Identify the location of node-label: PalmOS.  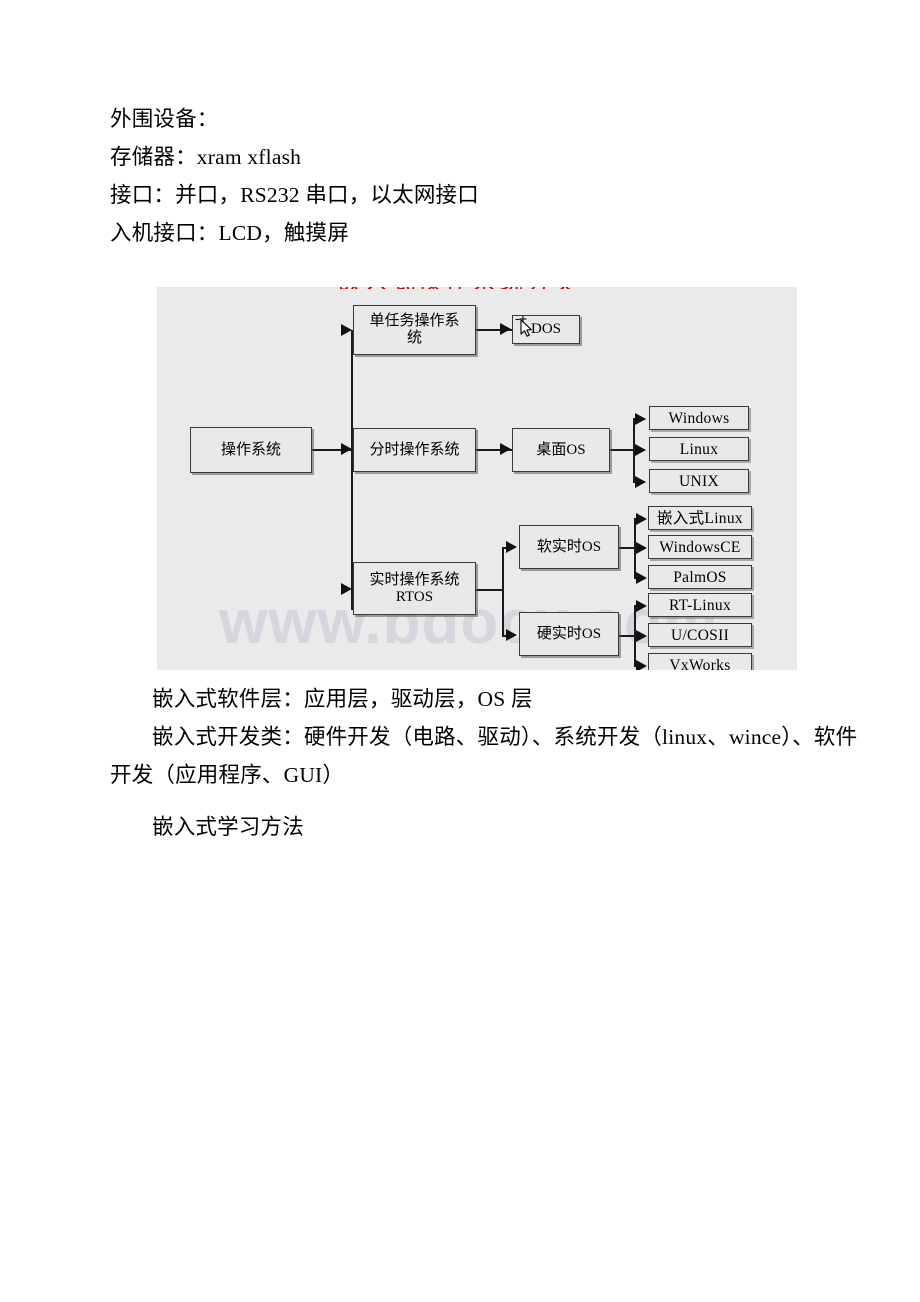
(700, 577).